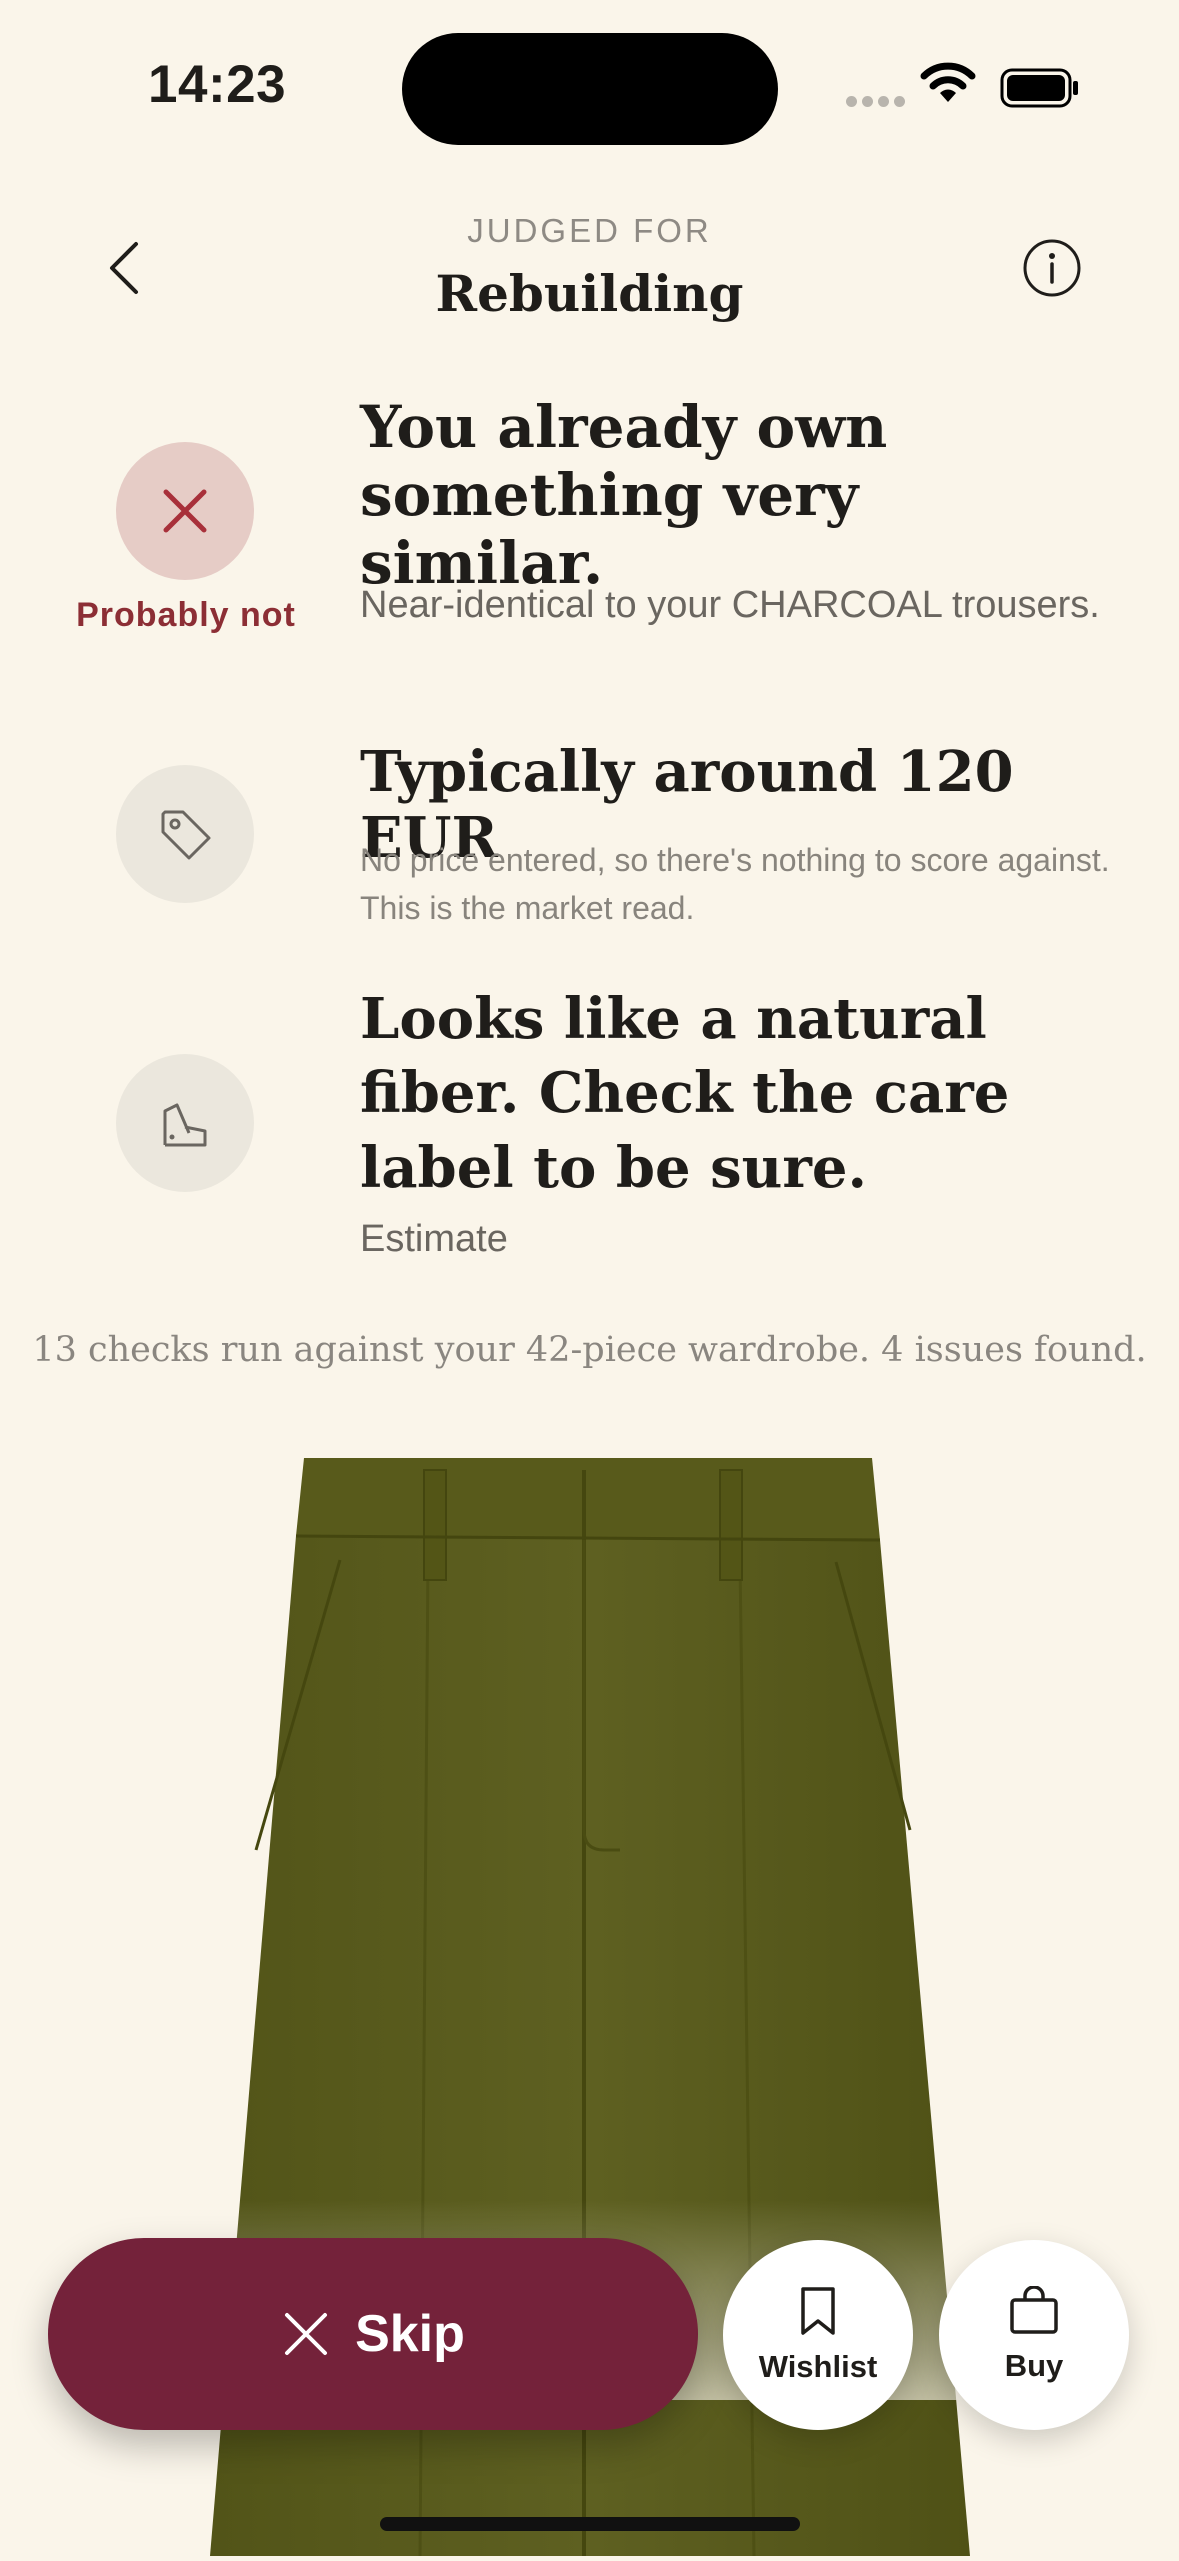 Image resolution: width=1179 pixels, height=2561 pixels. What do you see at coordinates (186, 615) in the screenshot?
I see `verdict-label: Probably not` at bounding box center [186, 615].